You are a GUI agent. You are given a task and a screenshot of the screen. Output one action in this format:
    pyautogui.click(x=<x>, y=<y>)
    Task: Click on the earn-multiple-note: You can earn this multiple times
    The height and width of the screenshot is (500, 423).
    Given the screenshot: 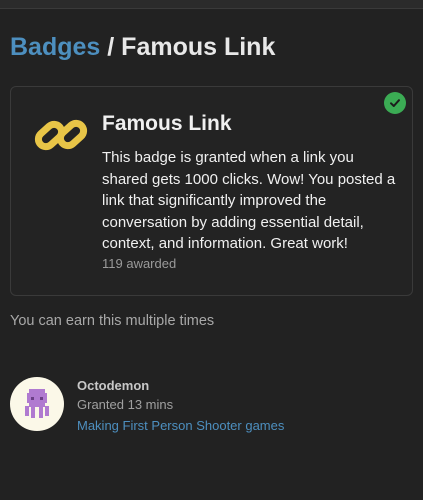 What is the action you would take?
    pyautogui.click(x=112, y=321)
    